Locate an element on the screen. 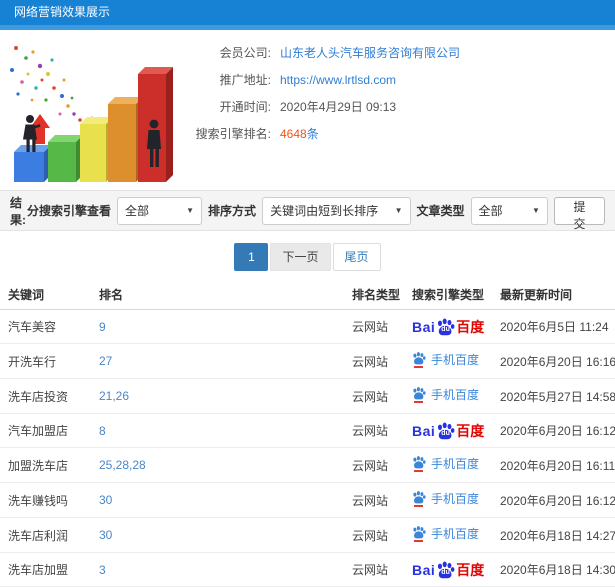 Image resolution: width=615 pixels, height=587 pixels. updated-cell: 2020年6月20日 16:16 is located at coordinates (555, 361).